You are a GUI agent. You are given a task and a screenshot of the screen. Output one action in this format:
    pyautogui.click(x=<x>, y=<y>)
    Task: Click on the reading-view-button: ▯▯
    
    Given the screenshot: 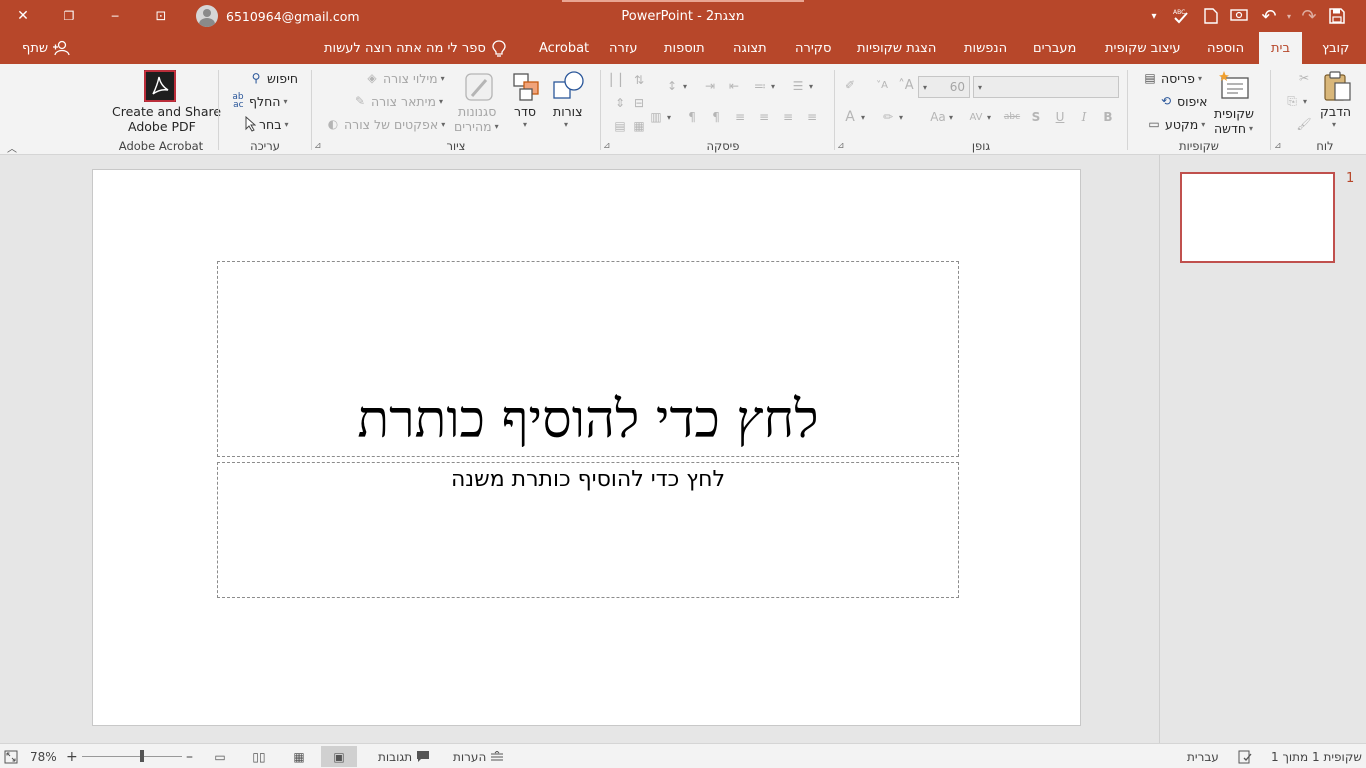 What is the action you would take?
    pyautogui.click(x=259, y=756)
    